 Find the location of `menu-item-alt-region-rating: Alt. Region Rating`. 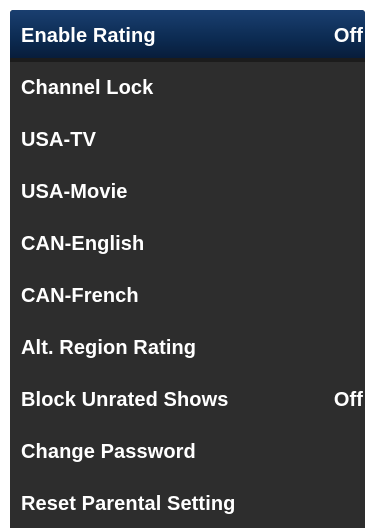

menu-item-alt-region-rating: Alt. Region Rating is located at coordinates (187, 348).